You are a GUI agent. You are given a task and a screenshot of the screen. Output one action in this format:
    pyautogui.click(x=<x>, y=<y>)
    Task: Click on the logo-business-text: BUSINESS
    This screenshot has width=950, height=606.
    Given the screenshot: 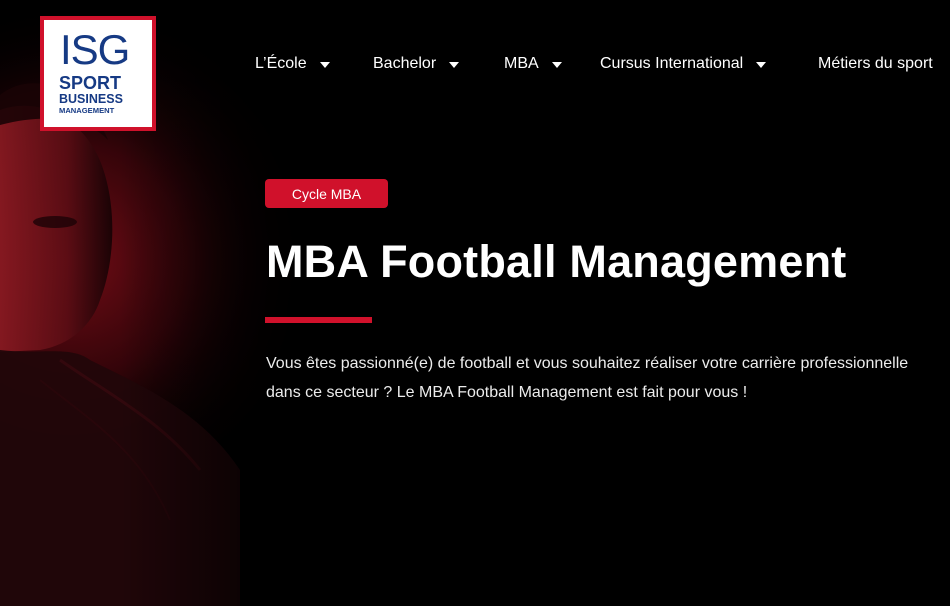 What is the action you would take?
    pyautogui.click(x=91, y=99)
    